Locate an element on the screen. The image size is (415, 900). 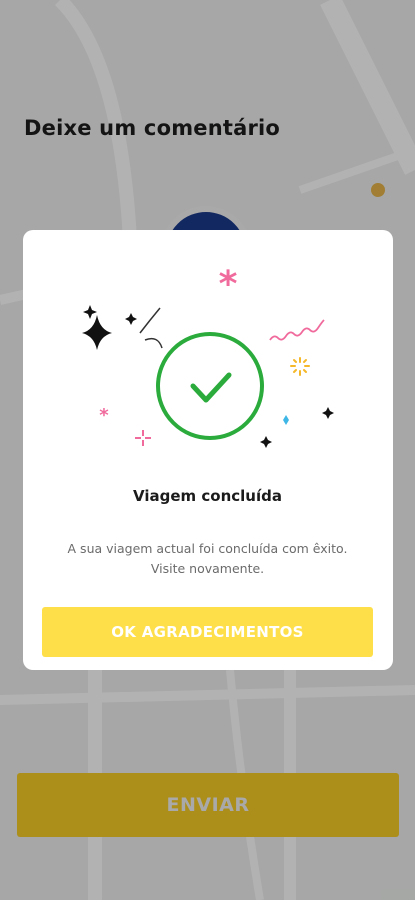
success-illustration: * * is located at coordinates (208, 356).